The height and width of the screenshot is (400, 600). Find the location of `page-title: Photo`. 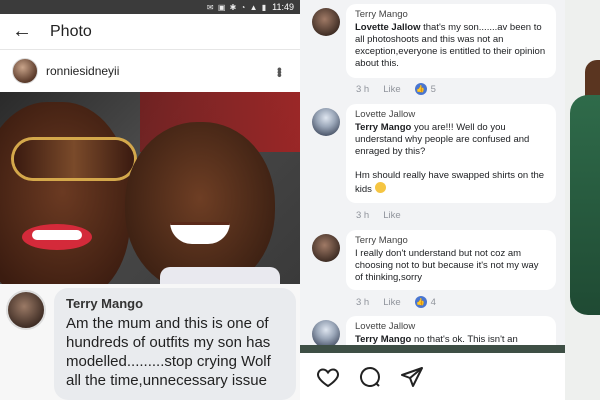

page-title: Photo is located at coordinates (71, 31).